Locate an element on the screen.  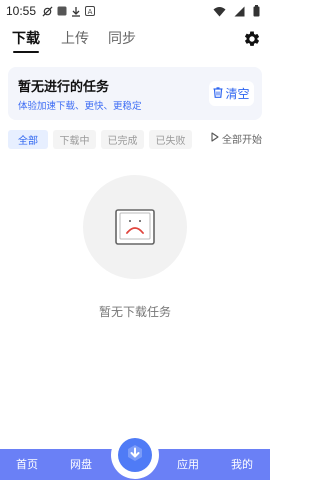
nav-cloud-drive: 网盘 is located at coordinates (81, 464).